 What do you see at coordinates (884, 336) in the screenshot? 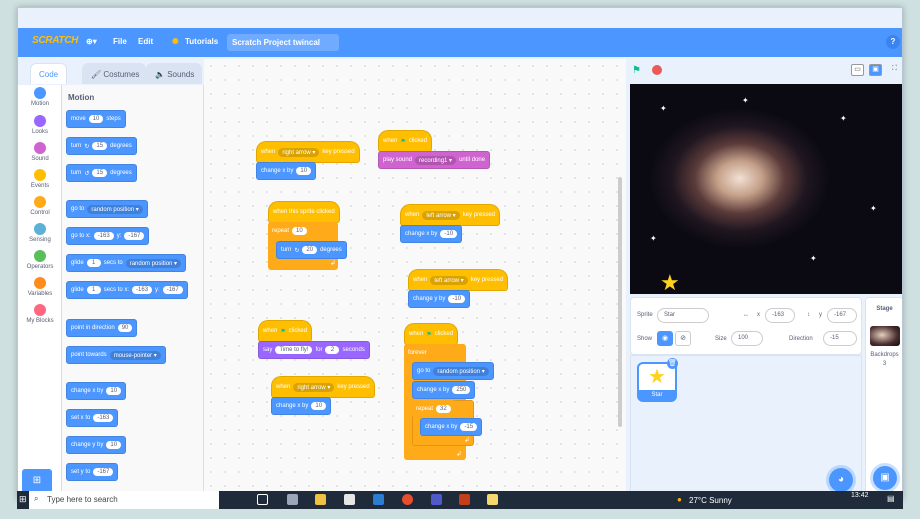
I see `backdrop-thumbnail` at bounding box center [884, 336].